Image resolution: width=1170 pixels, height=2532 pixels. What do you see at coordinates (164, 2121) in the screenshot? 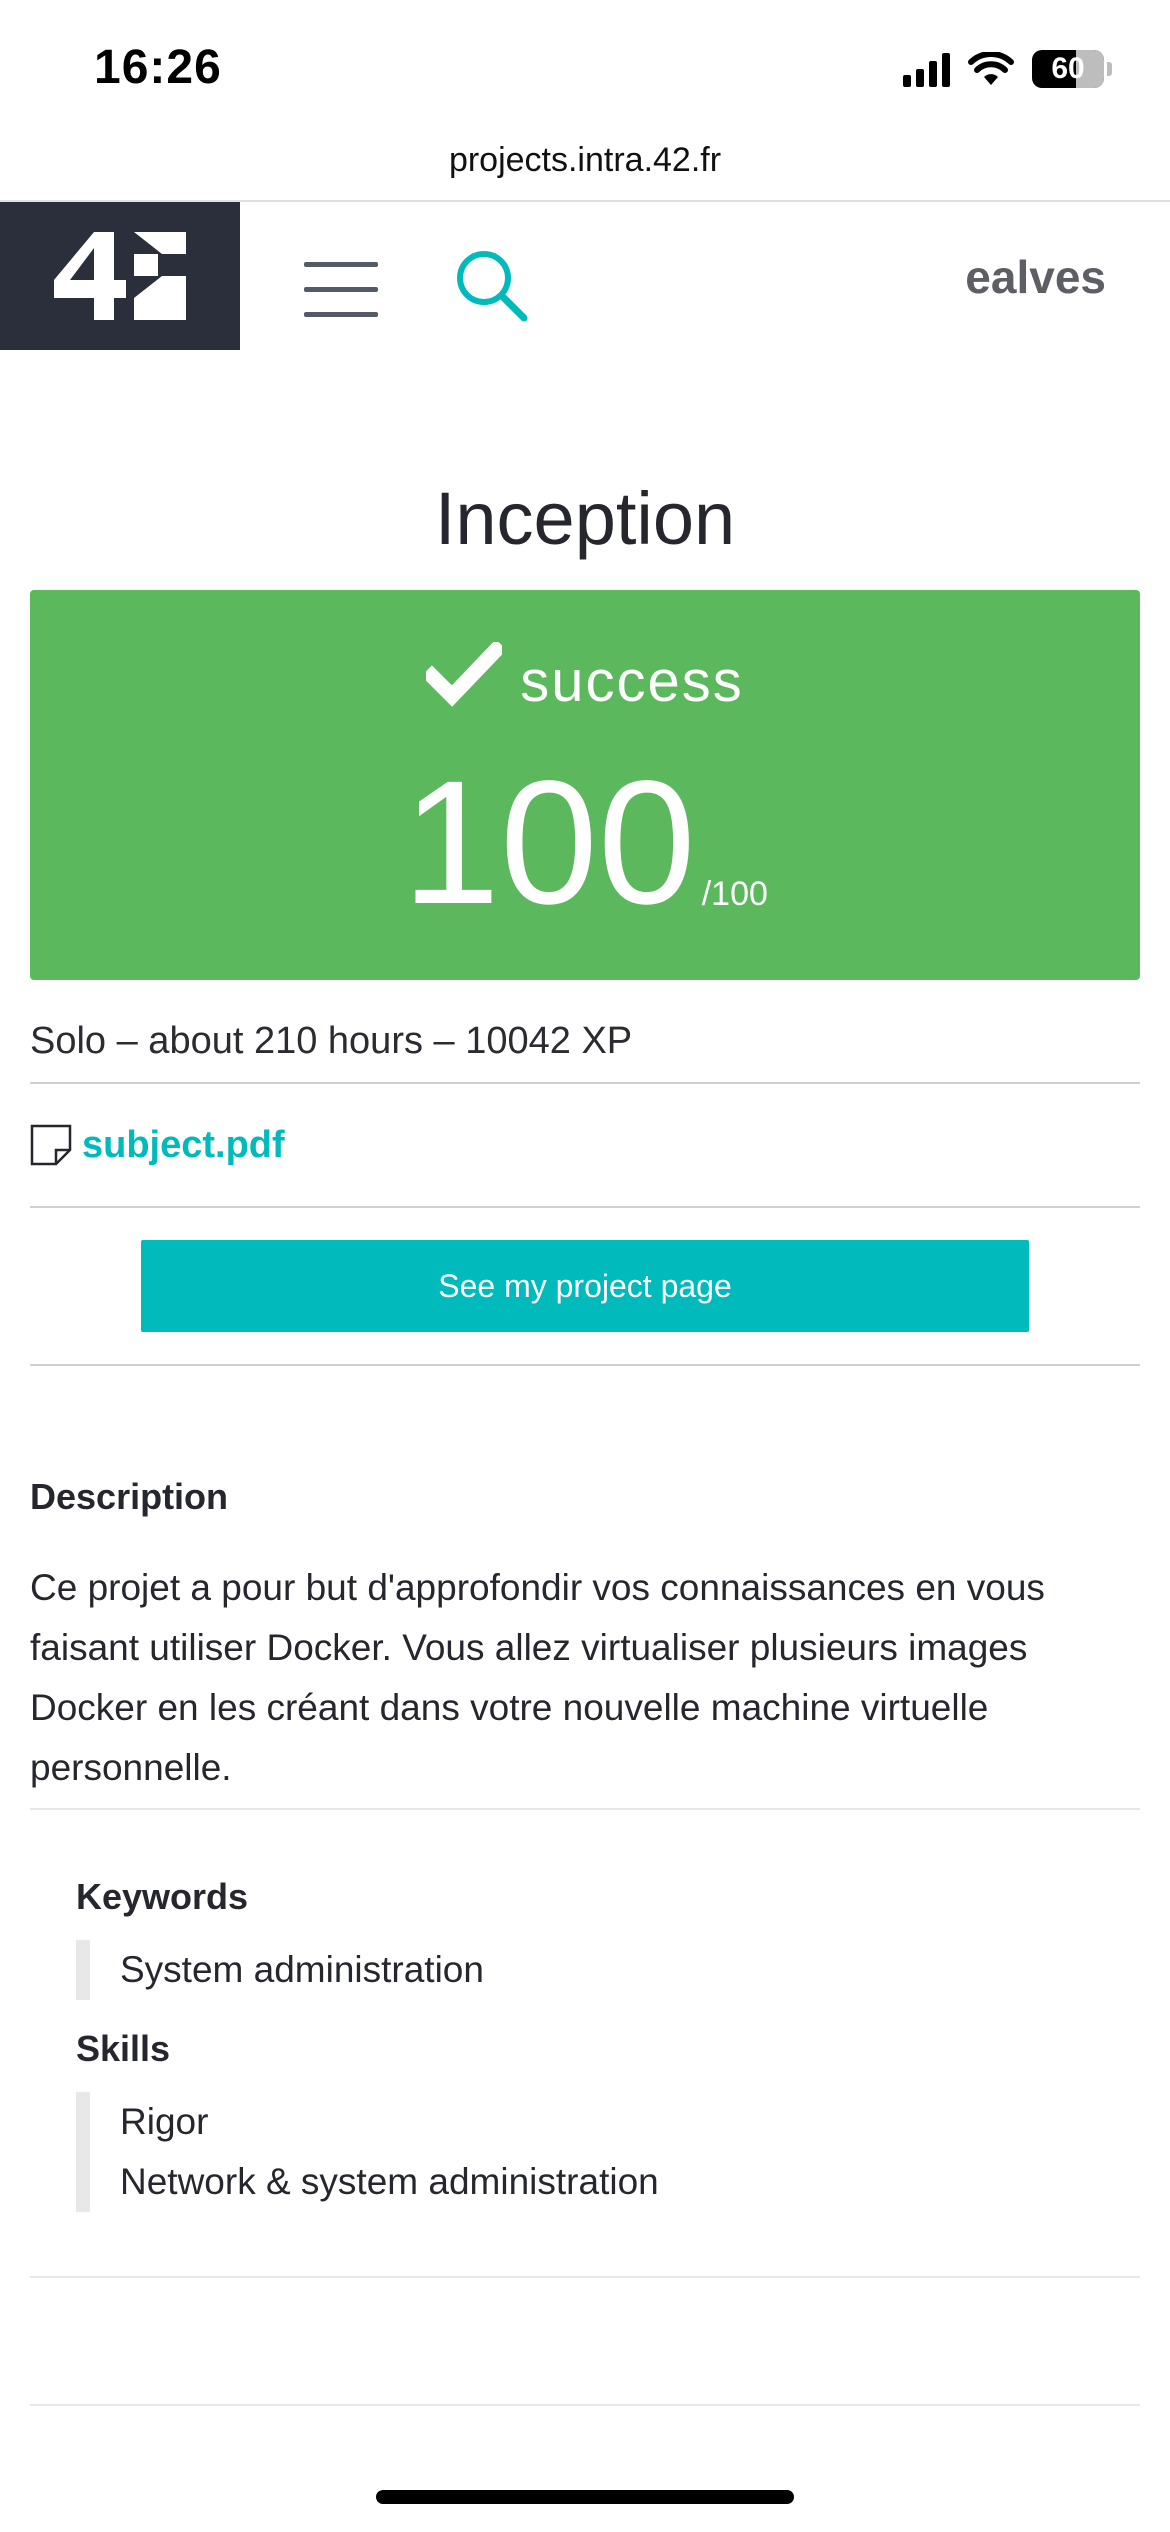
I see `skill-item: Rigor` at bounding box center [164, 2121].